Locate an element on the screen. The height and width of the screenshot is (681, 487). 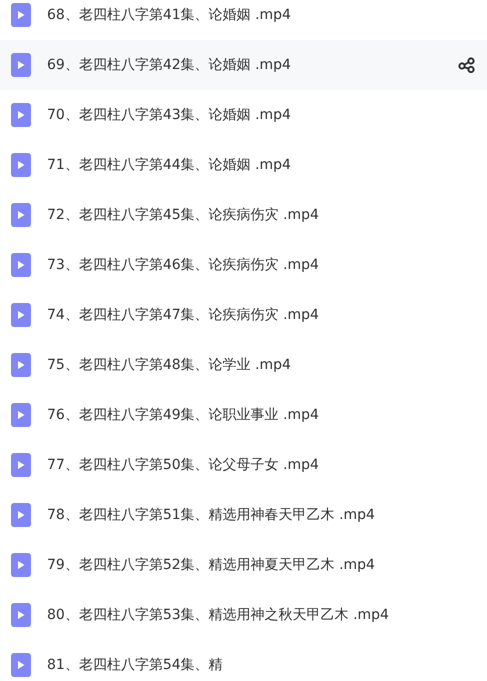
file-row: 75、老四柱八字第48集、论学业 .mp4 is located at coordinates (243, 365).